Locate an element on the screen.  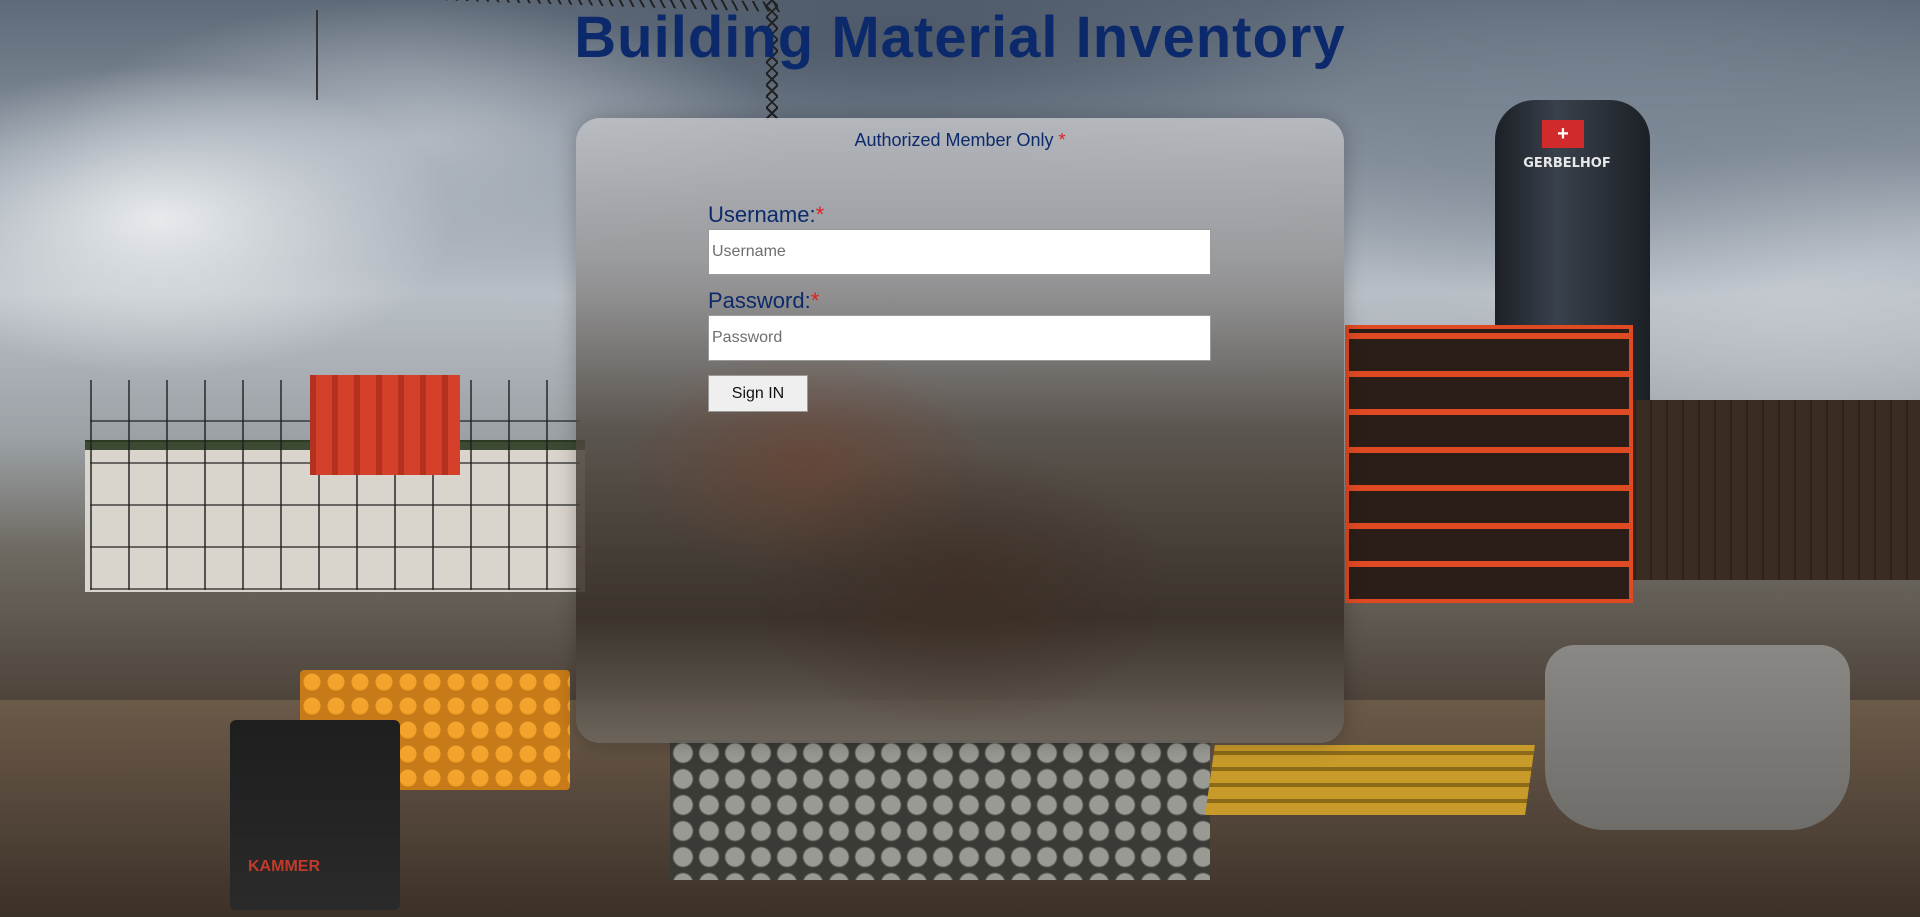
silo-brand-text: GERBELHOF is located at coordinates (1567, 163).